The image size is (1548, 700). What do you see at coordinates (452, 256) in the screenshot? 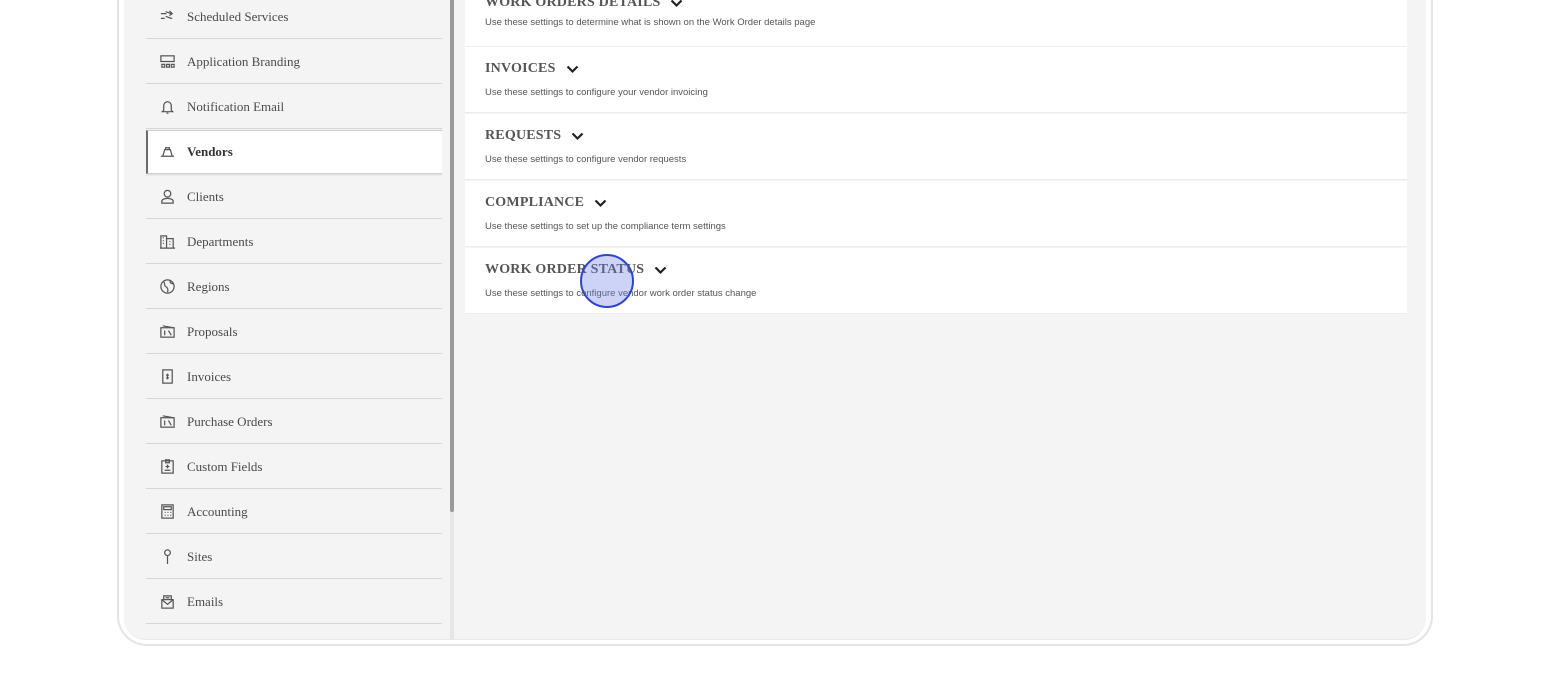
I see `scrollbar-thumb` at bounding box center [452, 256].